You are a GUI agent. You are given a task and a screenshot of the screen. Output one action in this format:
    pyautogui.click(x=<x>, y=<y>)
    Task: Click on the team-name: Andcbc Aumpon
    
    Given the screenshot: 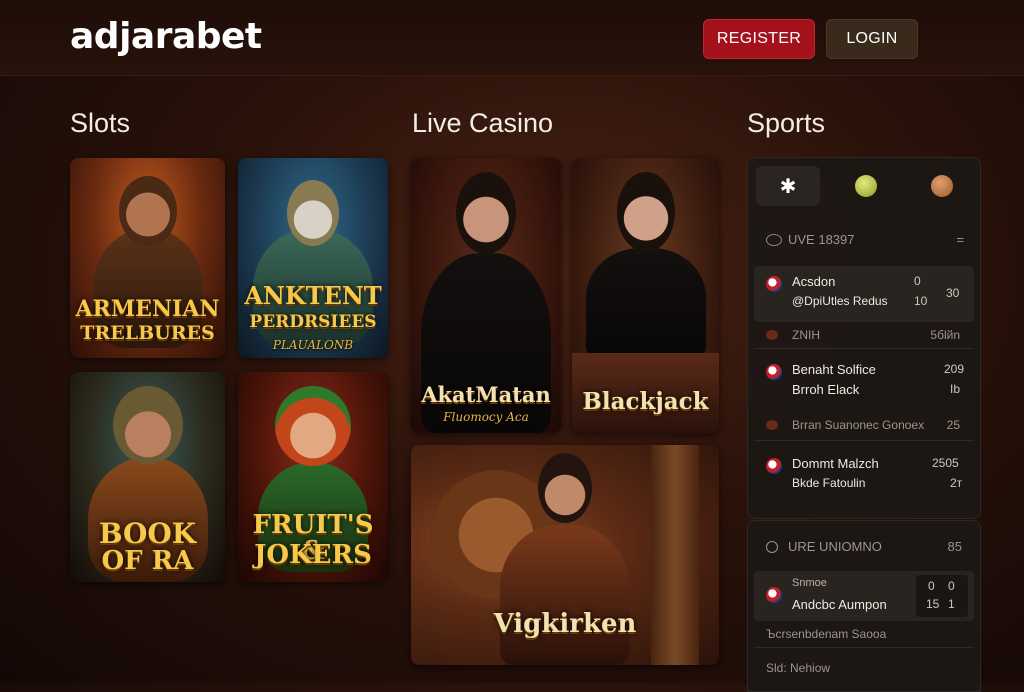 What is the action you would take?
    pyautogui.click(x=839, y=604)
    